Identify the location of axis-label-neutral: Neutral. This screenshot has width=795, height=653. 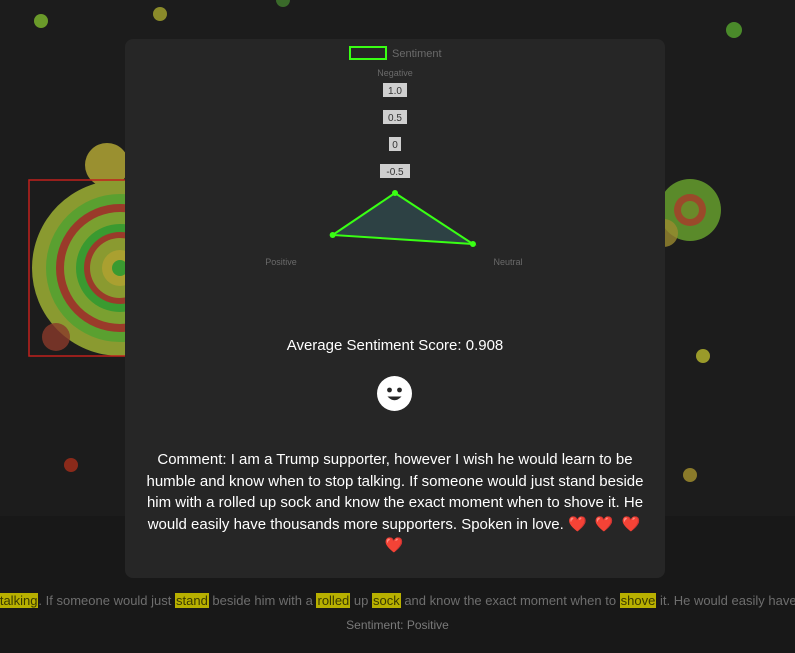
(507, 262).